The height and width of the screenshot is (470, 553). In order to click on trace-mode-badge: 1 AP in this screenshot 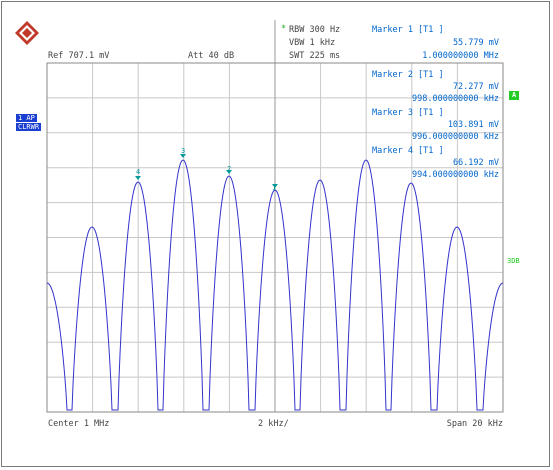, I will do `click(26, 118)`.